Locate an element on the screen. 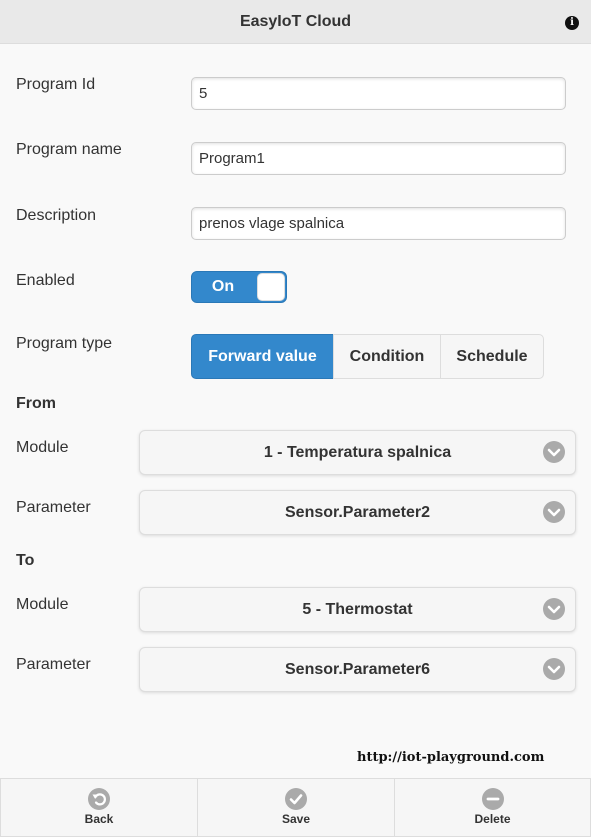 This screenshot has height=837, width=591. info-icon: i is located at coordinates (572, 23).